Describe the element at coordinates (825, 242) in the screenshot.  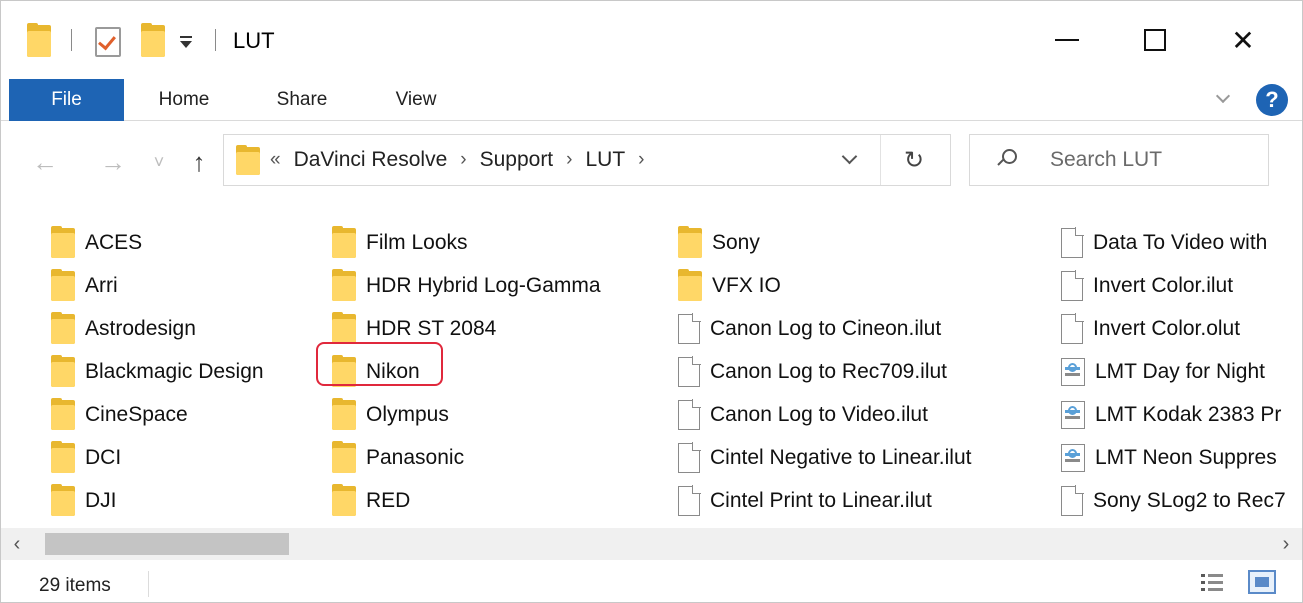
I see `folder-item: Sony` at that location.